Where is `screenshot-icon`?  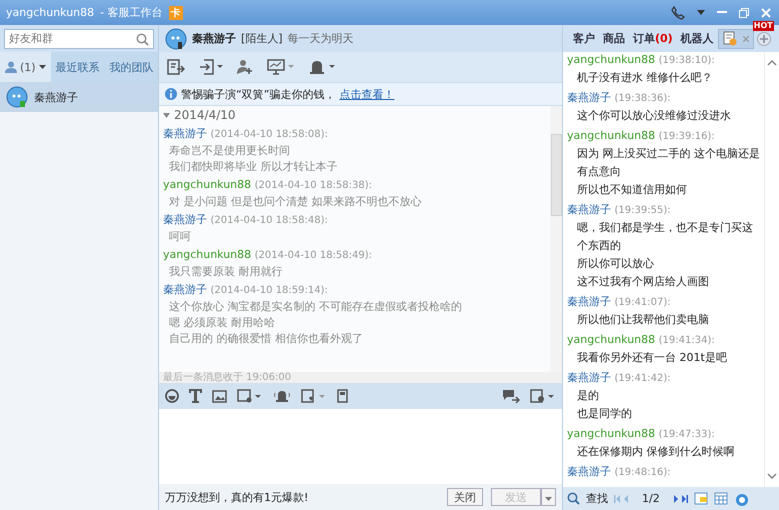
screenshot-icon is located at coordinates (250, 396).